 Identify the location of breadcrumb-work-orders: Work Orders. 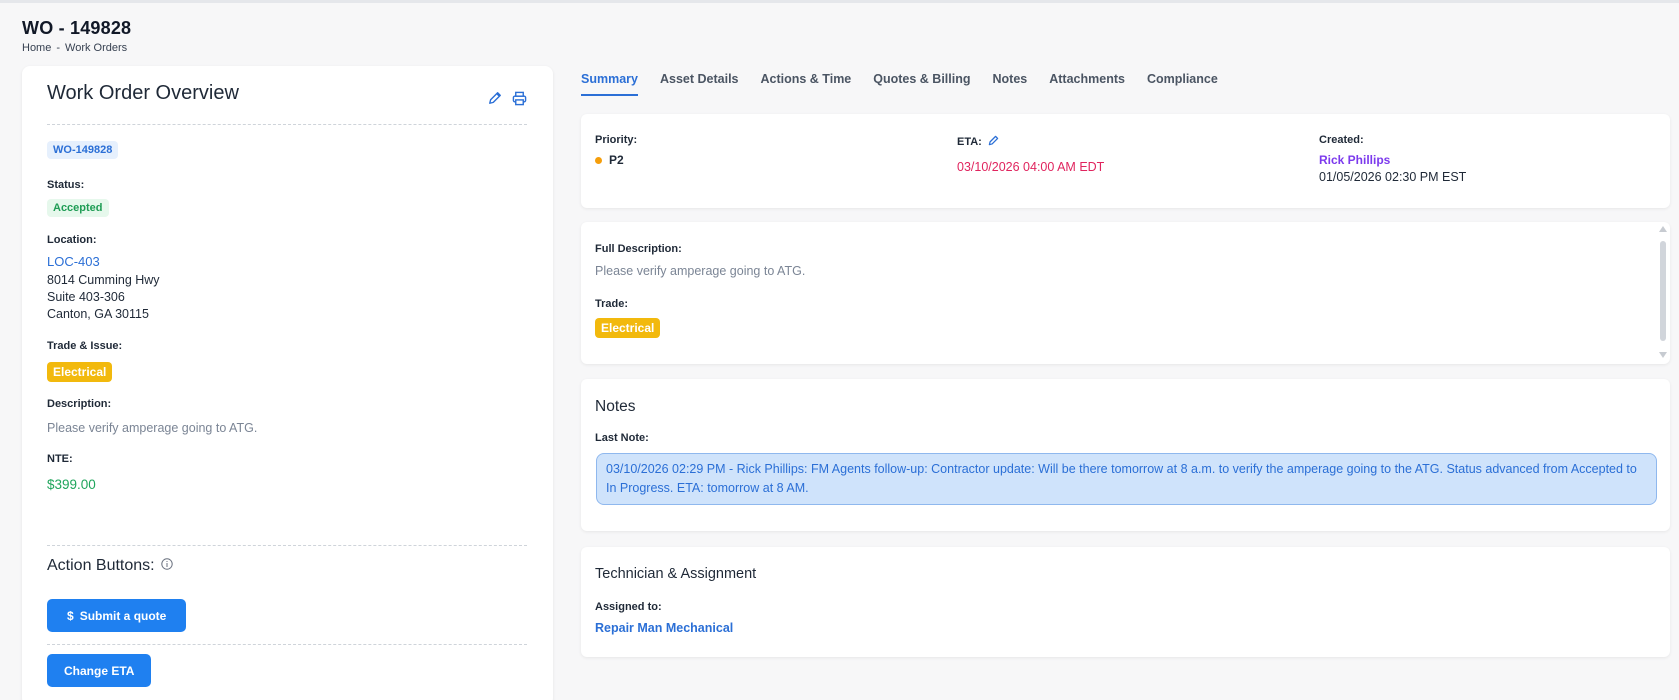
(96, 48).